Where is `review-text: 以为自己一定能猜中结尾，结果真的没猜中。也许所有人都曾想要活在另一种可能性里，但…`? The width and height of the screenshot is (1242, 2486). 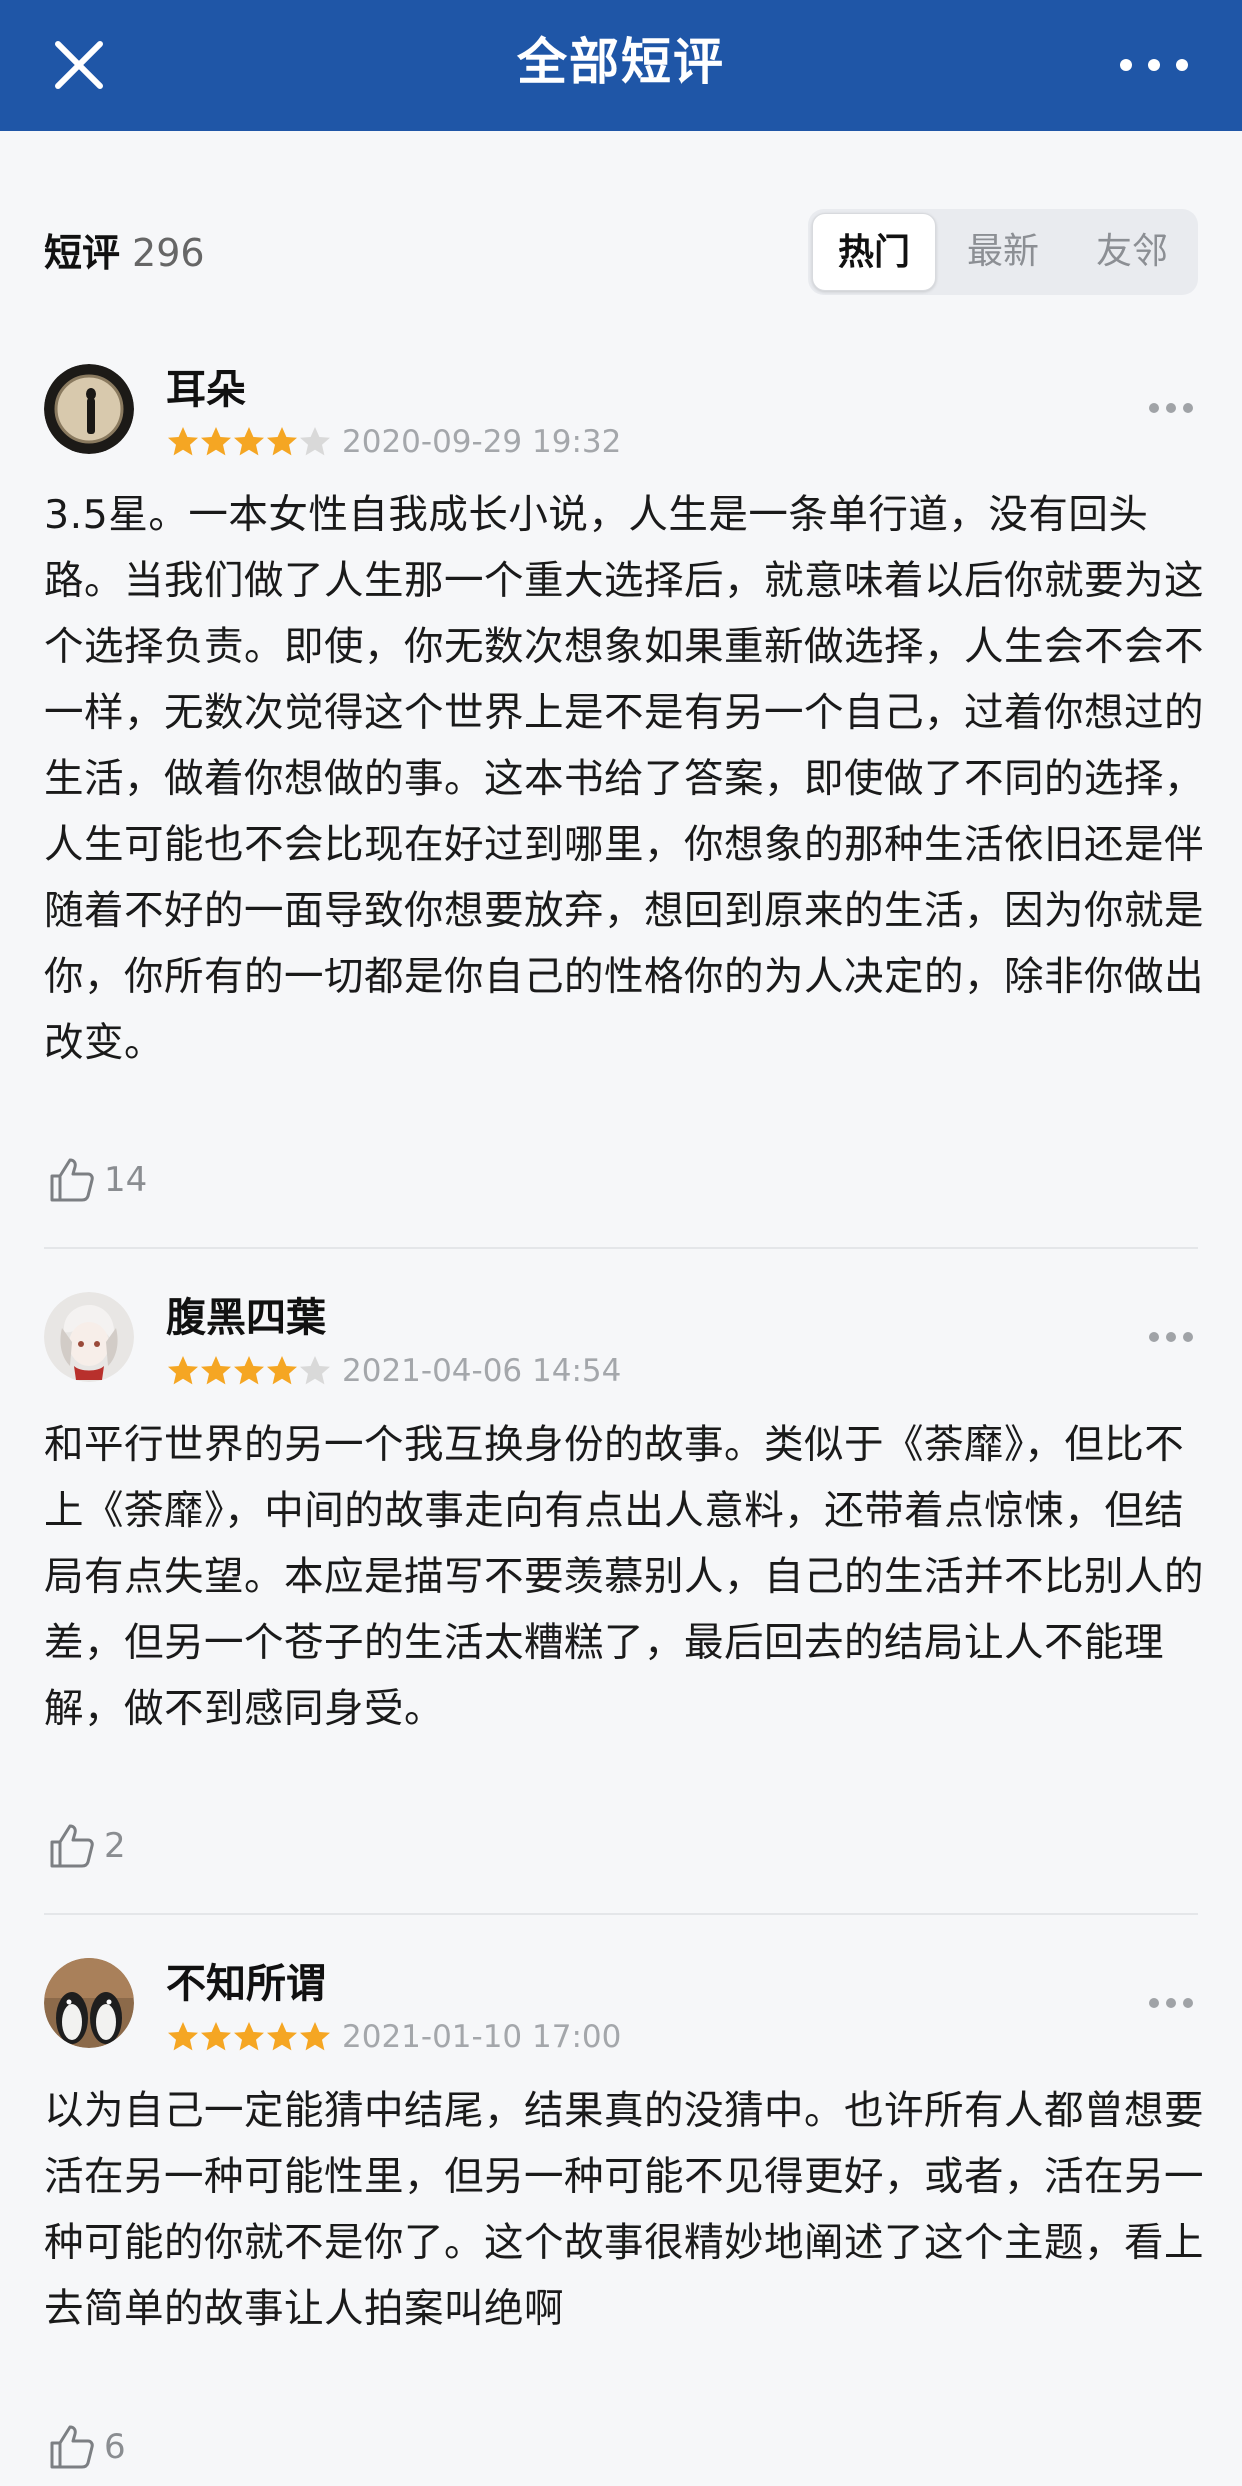 review-text: 以为自己一定能猜中结尾，结果真的没猜中。也许所有人都曾想要活在另一种可能性里，但… is located at coordinates (624, 2210).